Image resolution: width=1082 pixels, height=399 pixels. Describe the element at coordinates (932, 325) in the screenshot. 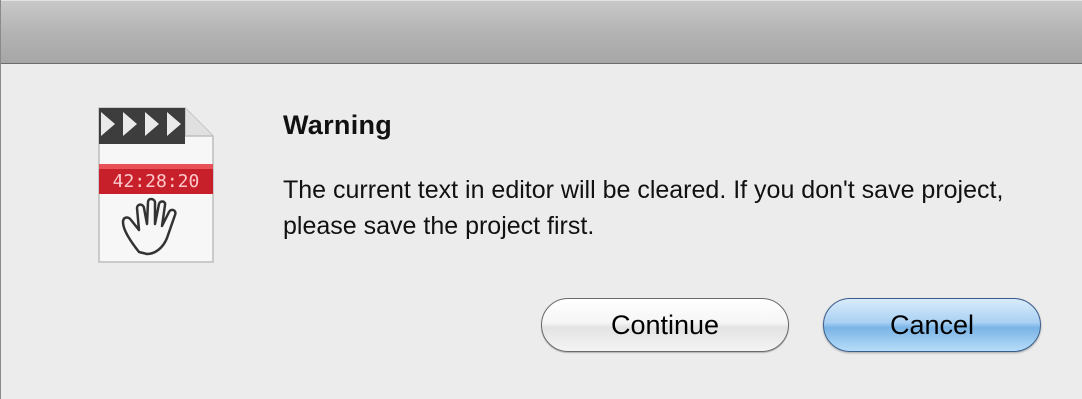

I see `cancel-button: Cancel` at that location.